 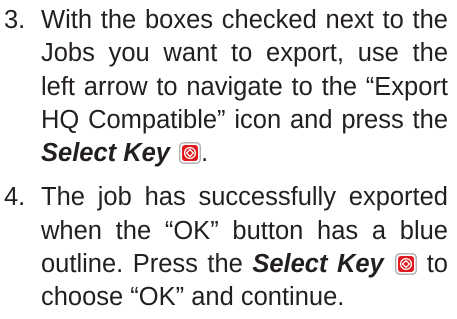 What do you see at coordinates (15, 20) in the screenshot?
I see `step-number: 3.` at bounding box center [15, 20].